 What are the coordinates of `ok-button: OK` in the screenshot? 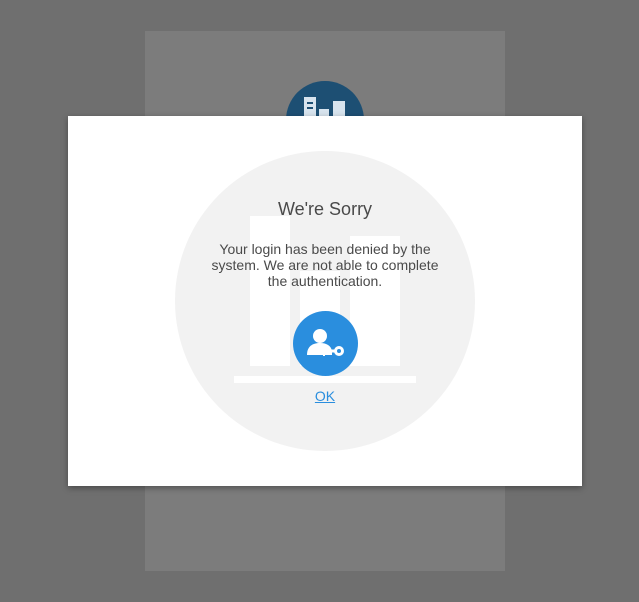 It's located at (325, 396).